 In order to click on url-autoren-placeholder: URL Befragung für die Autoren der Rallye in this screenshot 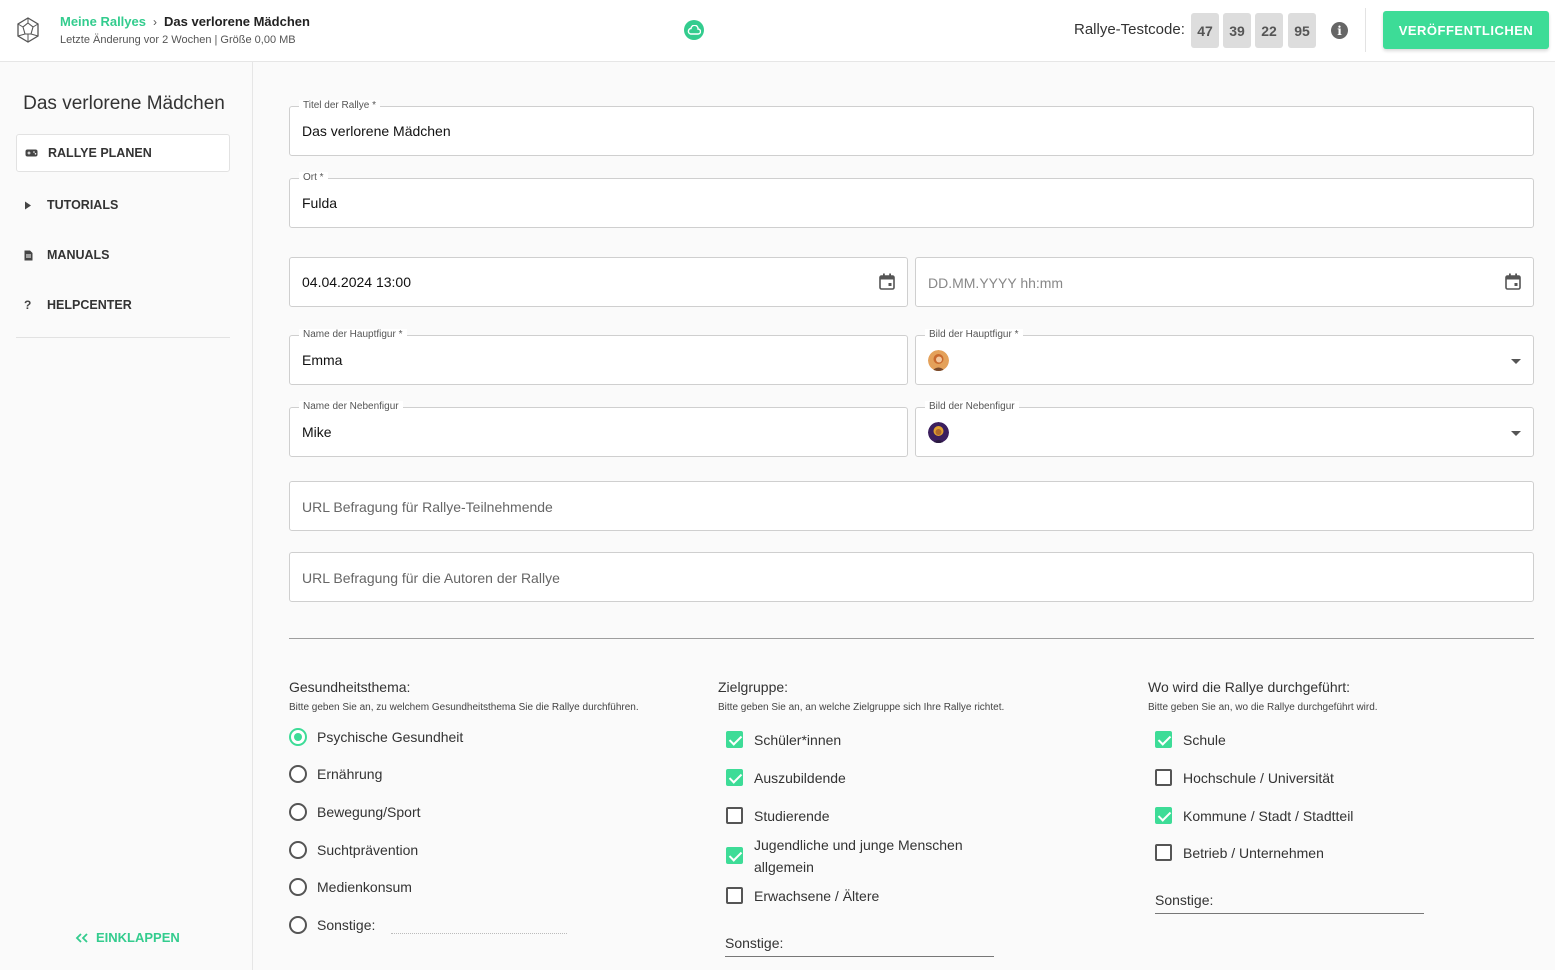, I will do `click(431, 578)`.